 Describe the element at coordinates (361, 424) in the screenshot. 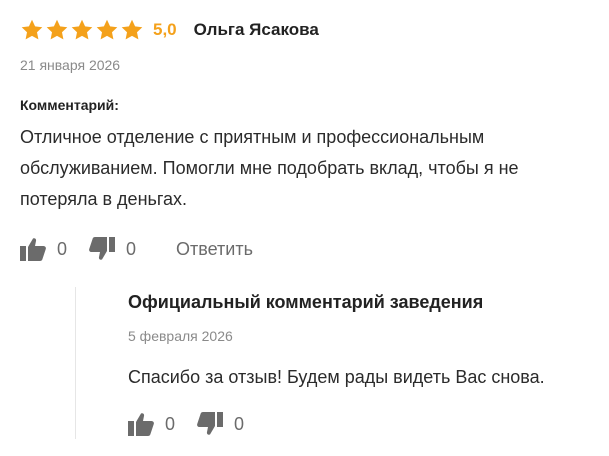

I see `official-reply-actions: 0 0` at that location.